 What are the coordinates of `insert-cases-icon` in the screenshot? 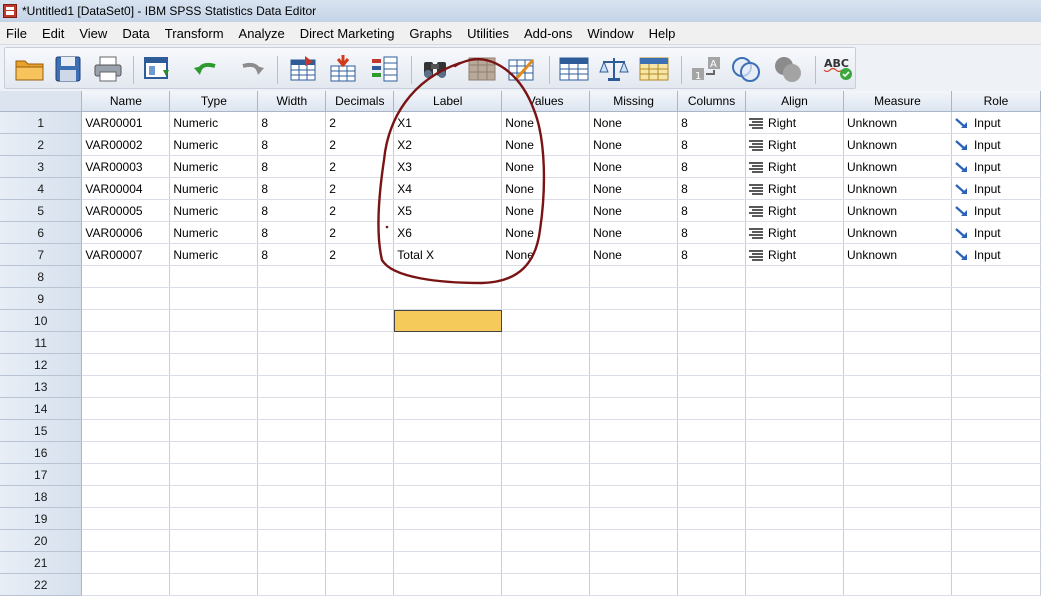 It's located at (482, 69).